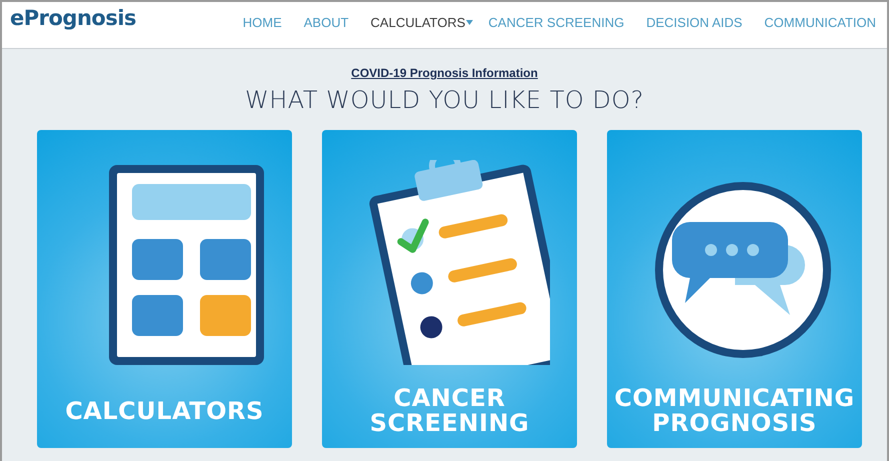 This screenshot has width=889, height=461. I want to click on nav-link: CALCULATORS, so click(419, 22).